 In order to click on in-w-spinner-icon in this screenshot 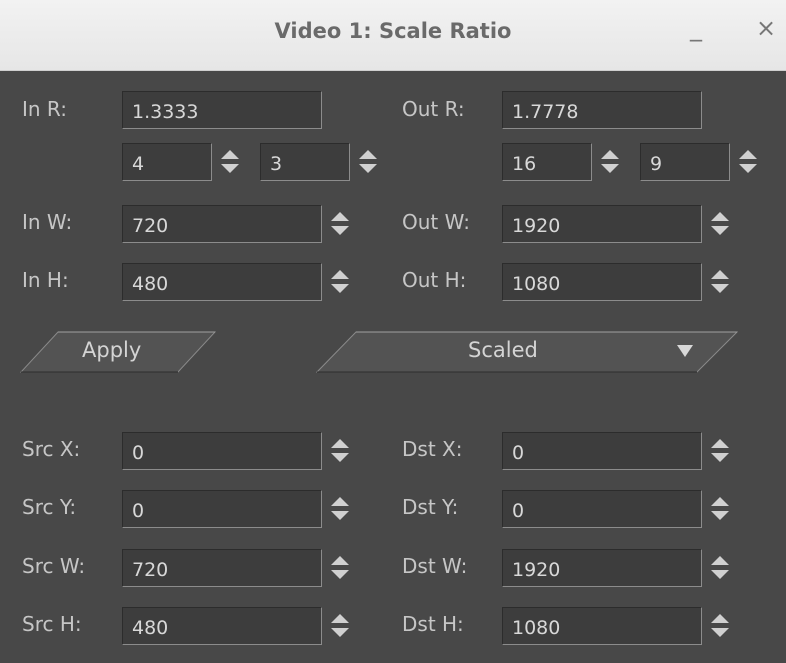, I will do `click(340, 224)`.